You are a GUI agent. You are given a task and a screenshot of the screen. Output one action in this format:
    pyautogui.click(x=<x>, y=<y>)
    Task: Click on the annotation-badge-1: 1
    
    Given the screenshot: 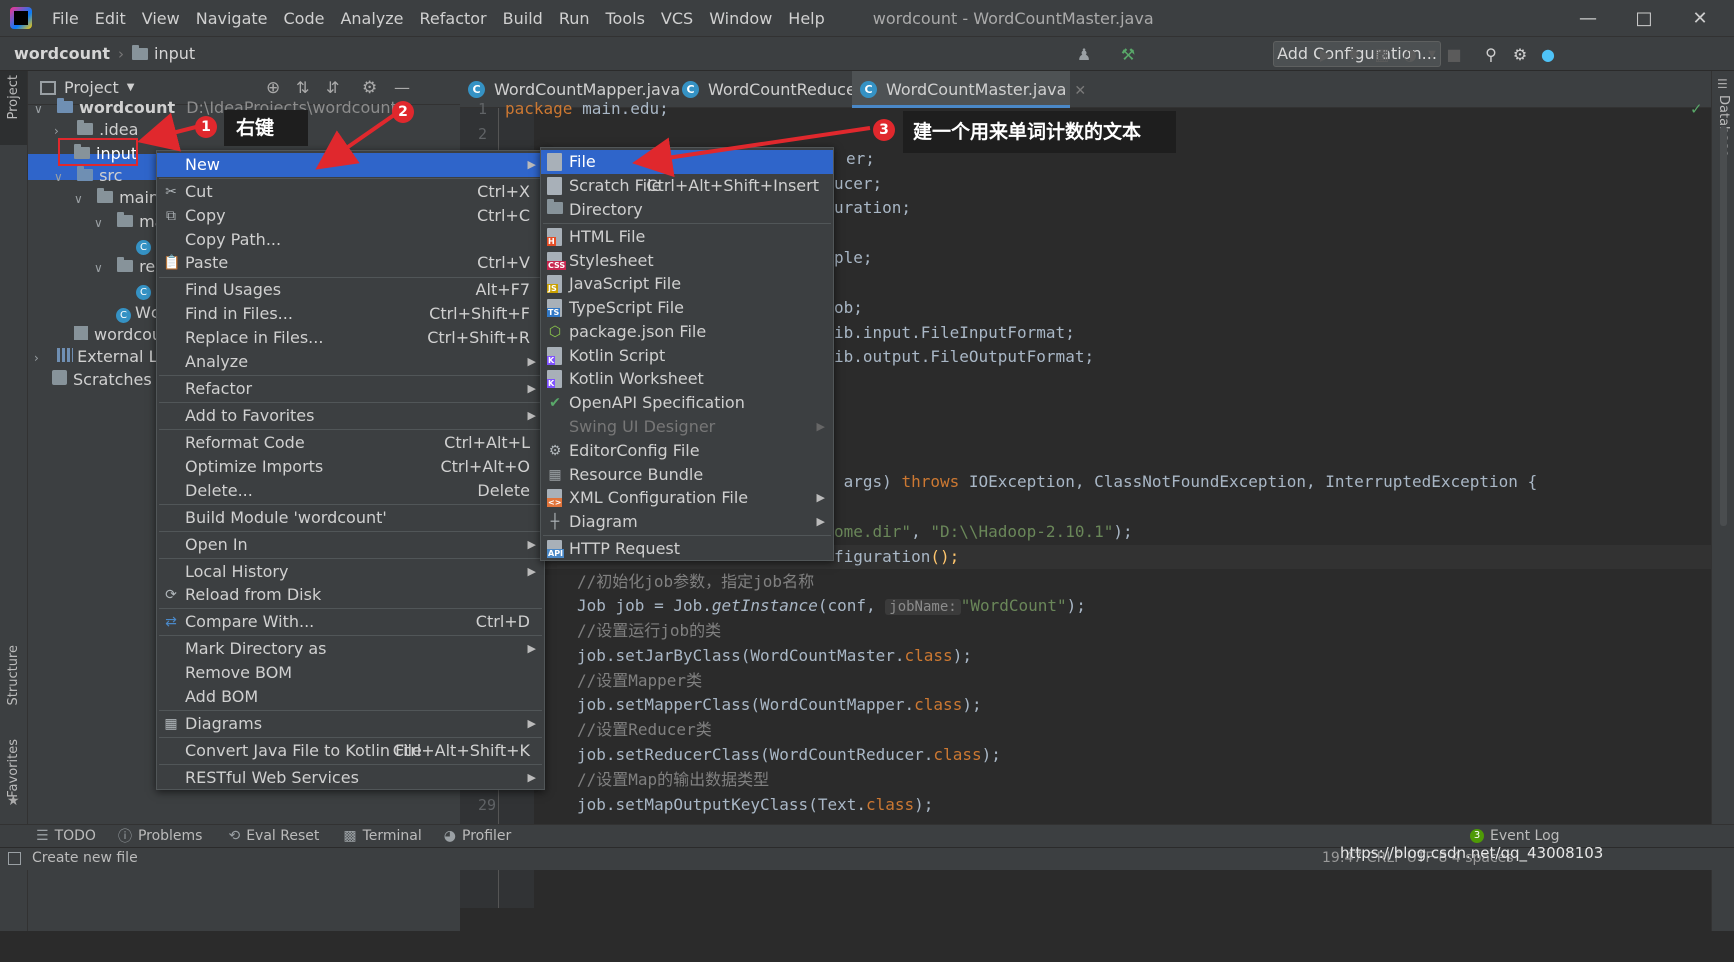 What is the action you would take?
    pyautogui.click(x=206, y=127)
    